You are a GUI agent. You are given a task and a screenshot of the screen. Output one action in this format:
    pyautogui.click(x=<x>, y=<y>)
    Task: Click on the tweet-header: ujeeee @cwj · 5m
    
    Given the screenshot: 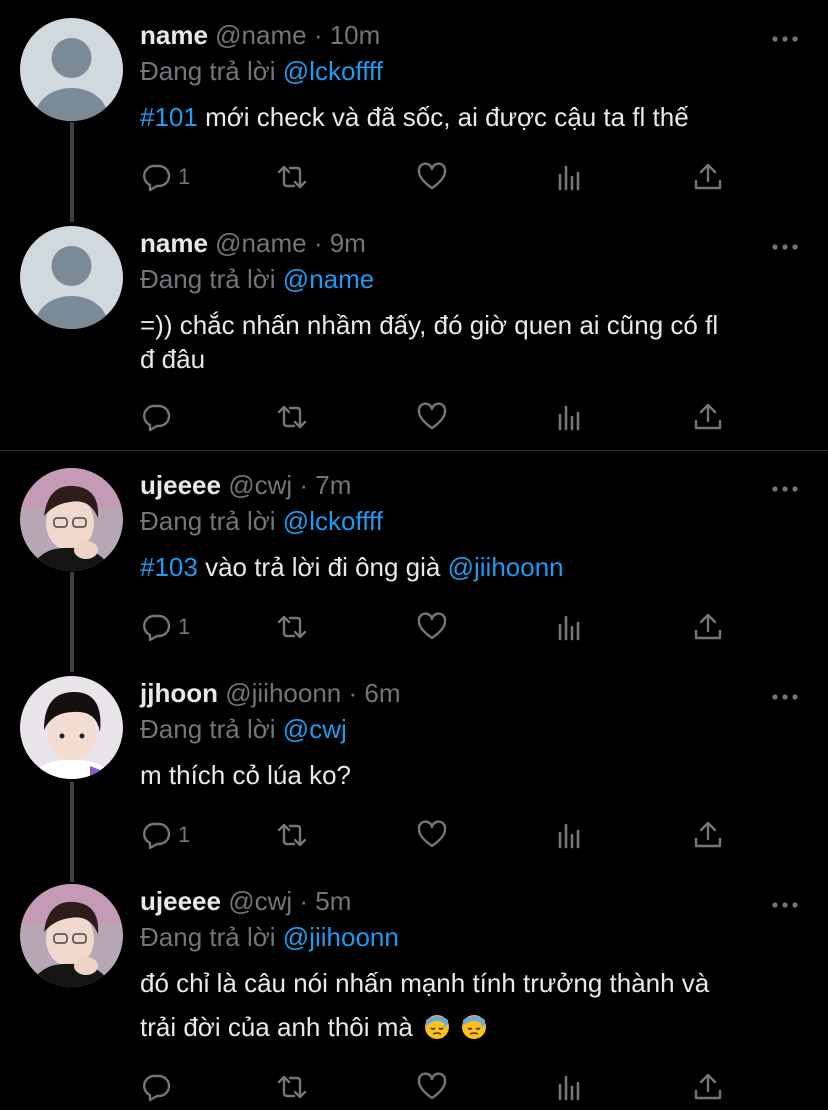 What is the action you would take?
    pyautogui.click(x=245, y=901)
    